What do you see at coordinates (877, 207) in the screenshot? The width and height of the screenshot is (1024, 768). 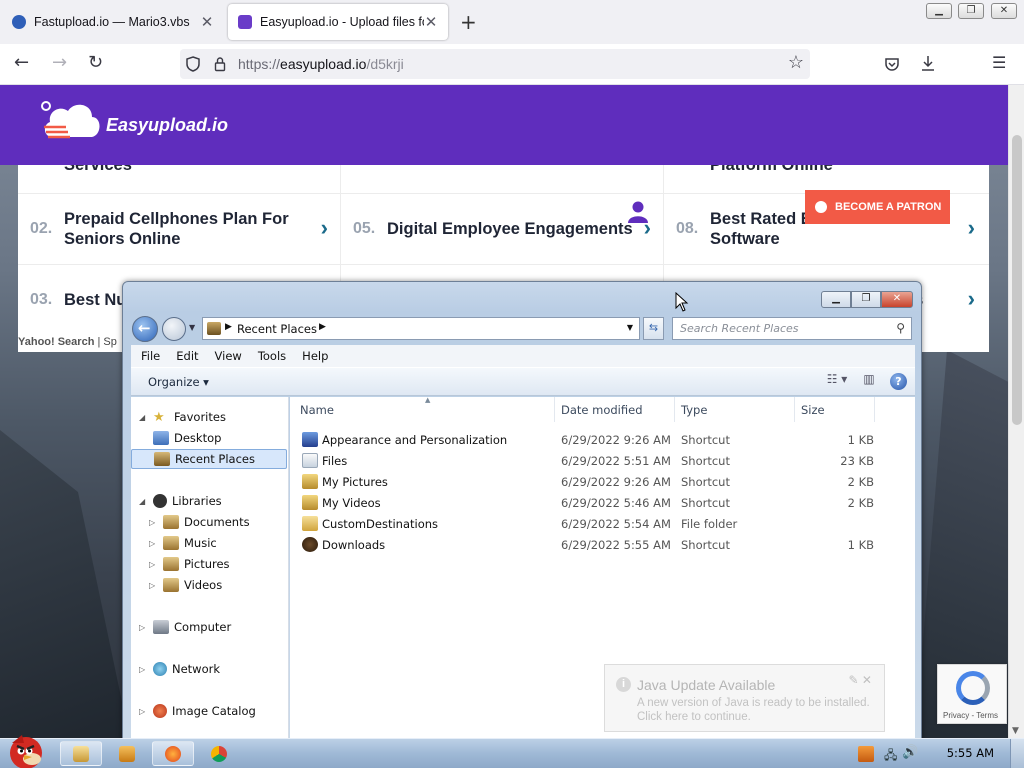 I see `become-patron-button: BECOME A PATRON` at bounding box center [877, 207].